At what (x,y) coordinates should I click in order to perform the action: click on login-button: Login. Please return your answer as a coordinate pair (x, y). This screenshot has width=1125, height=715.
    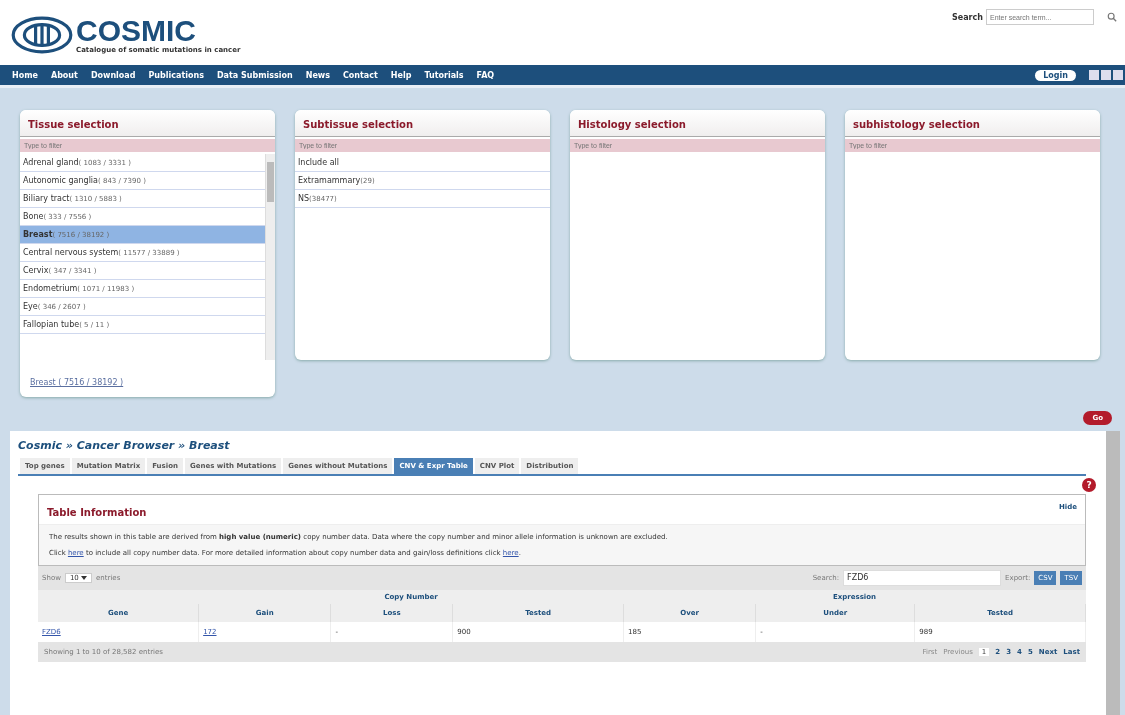
    Looking at the image, I should click on (1055, 75).